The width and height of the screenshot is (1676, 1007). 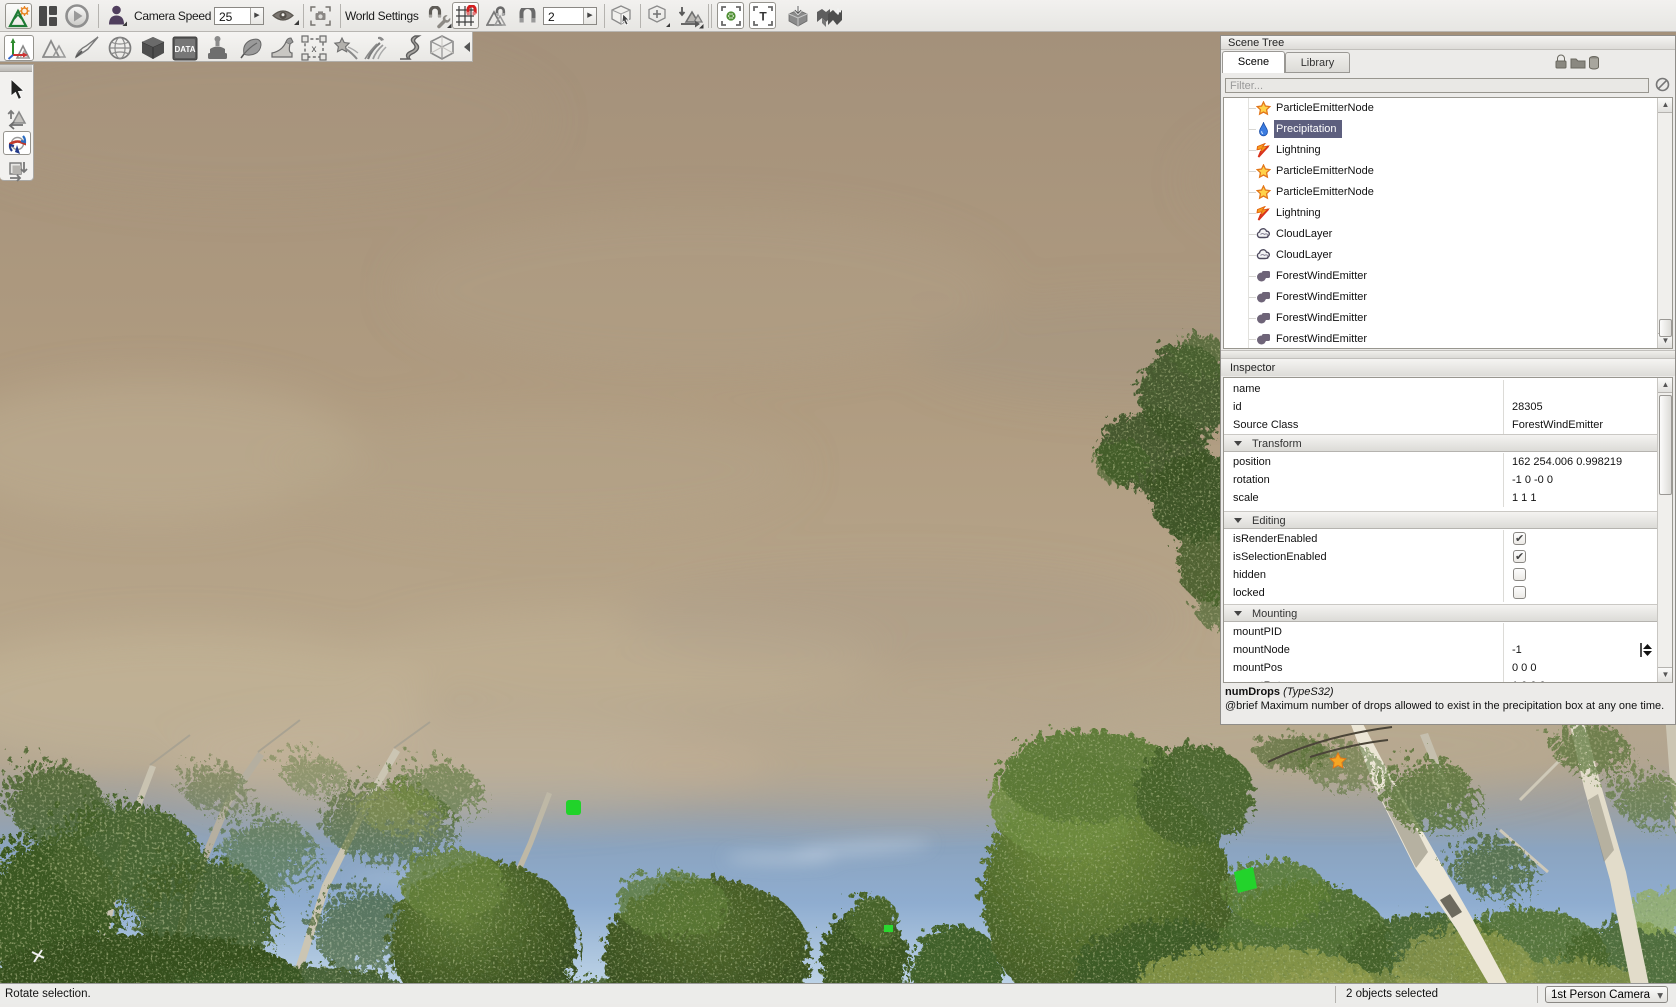 What do you see at coordinates (763, 17) in the screenshot?
I see `svg-text: T` at bounding box center [763, 17].